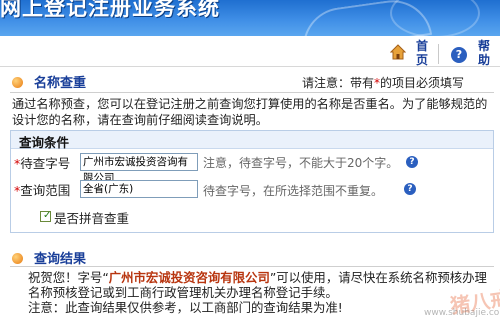 This screenshot has width=500, height=320. I want to click on required-note: 请注意：带有*的项目必须填写, so click(383, 82).